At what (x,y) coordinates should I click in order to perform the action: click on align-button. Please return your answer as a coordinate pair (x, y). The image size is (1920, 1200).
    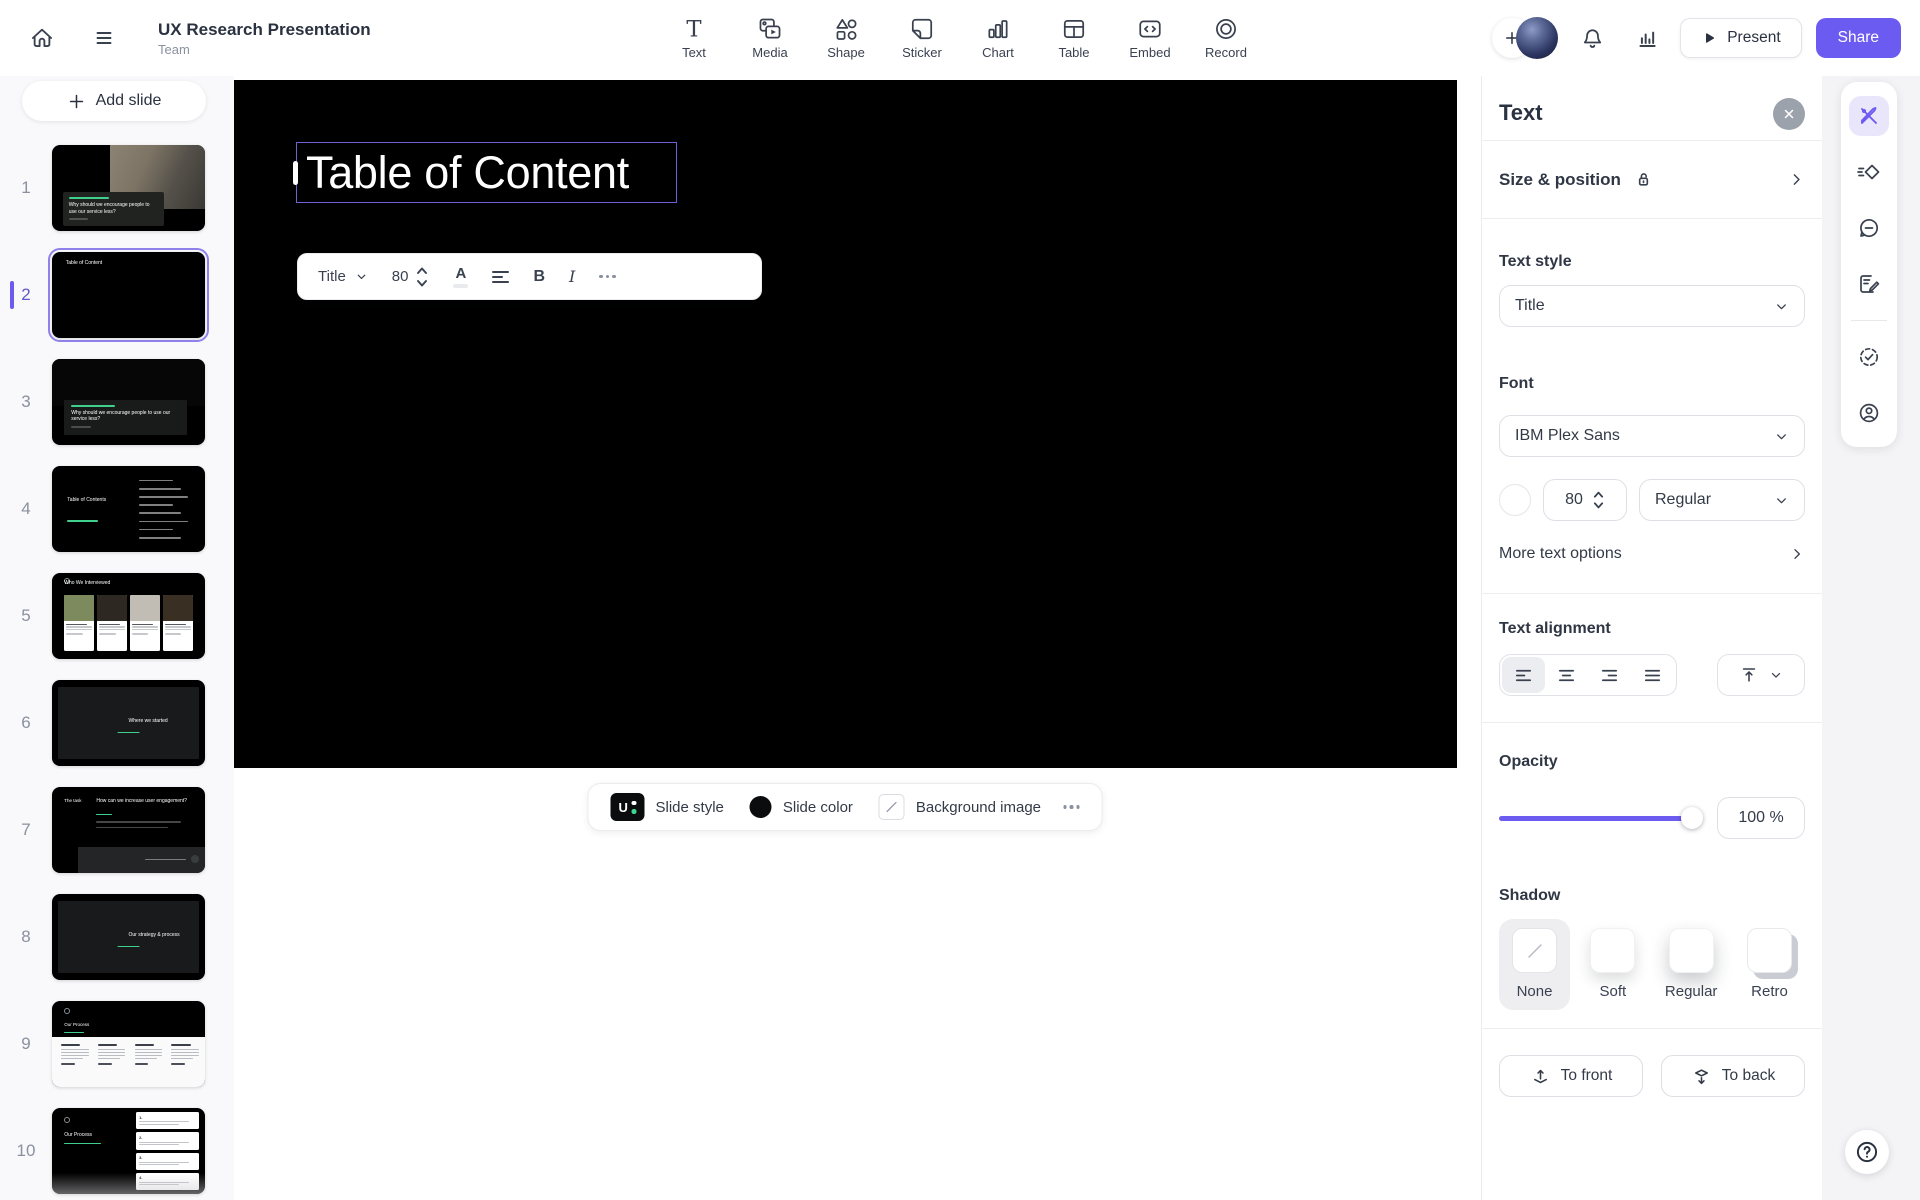
    Looking at the image, I should click on (501, 276).